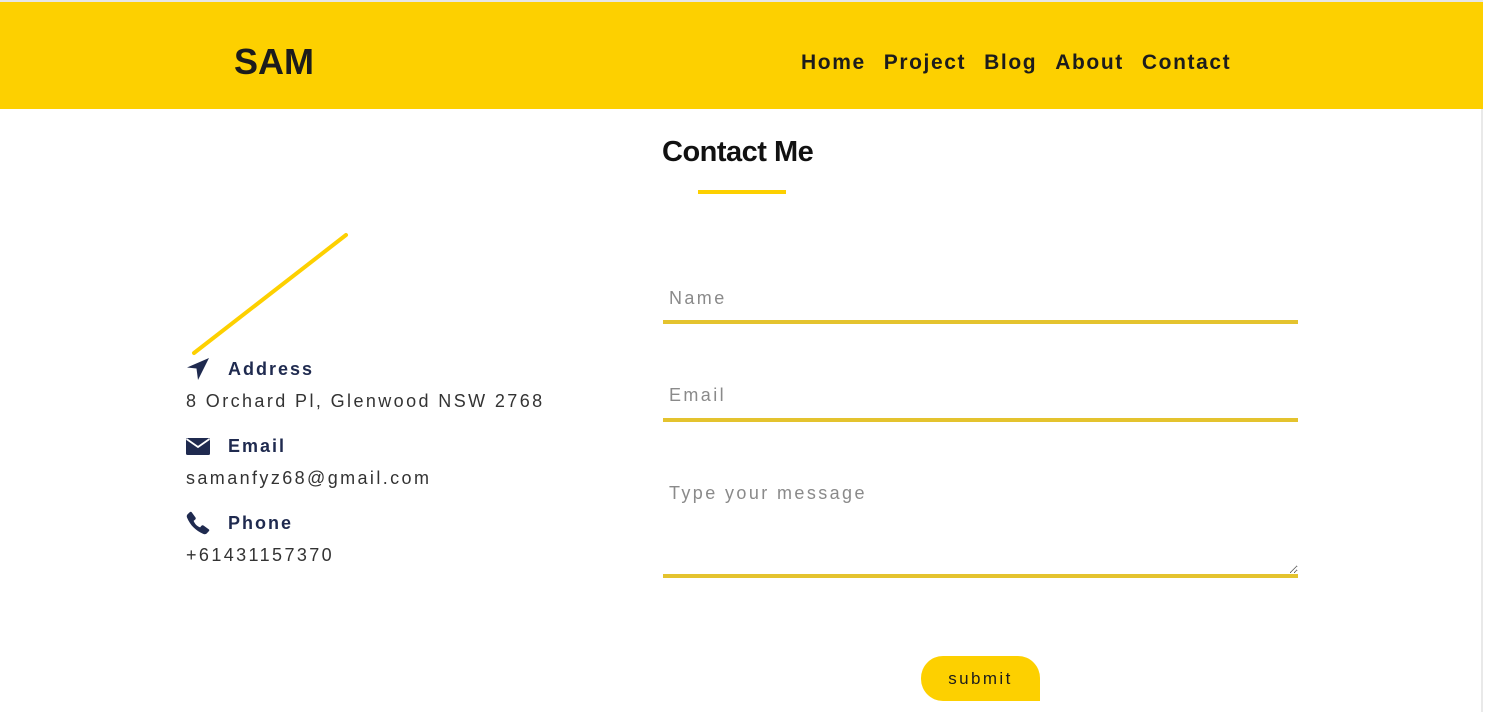 The image size is (1485, 712). I want to click on phone-value: +61431157370, so click(260, 555).